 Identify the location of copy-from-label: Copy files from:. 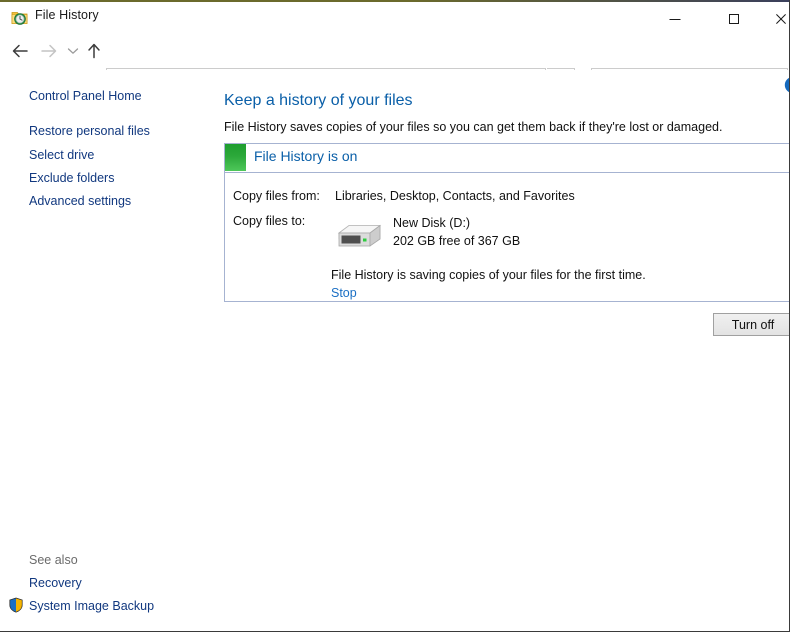
(276, 196).